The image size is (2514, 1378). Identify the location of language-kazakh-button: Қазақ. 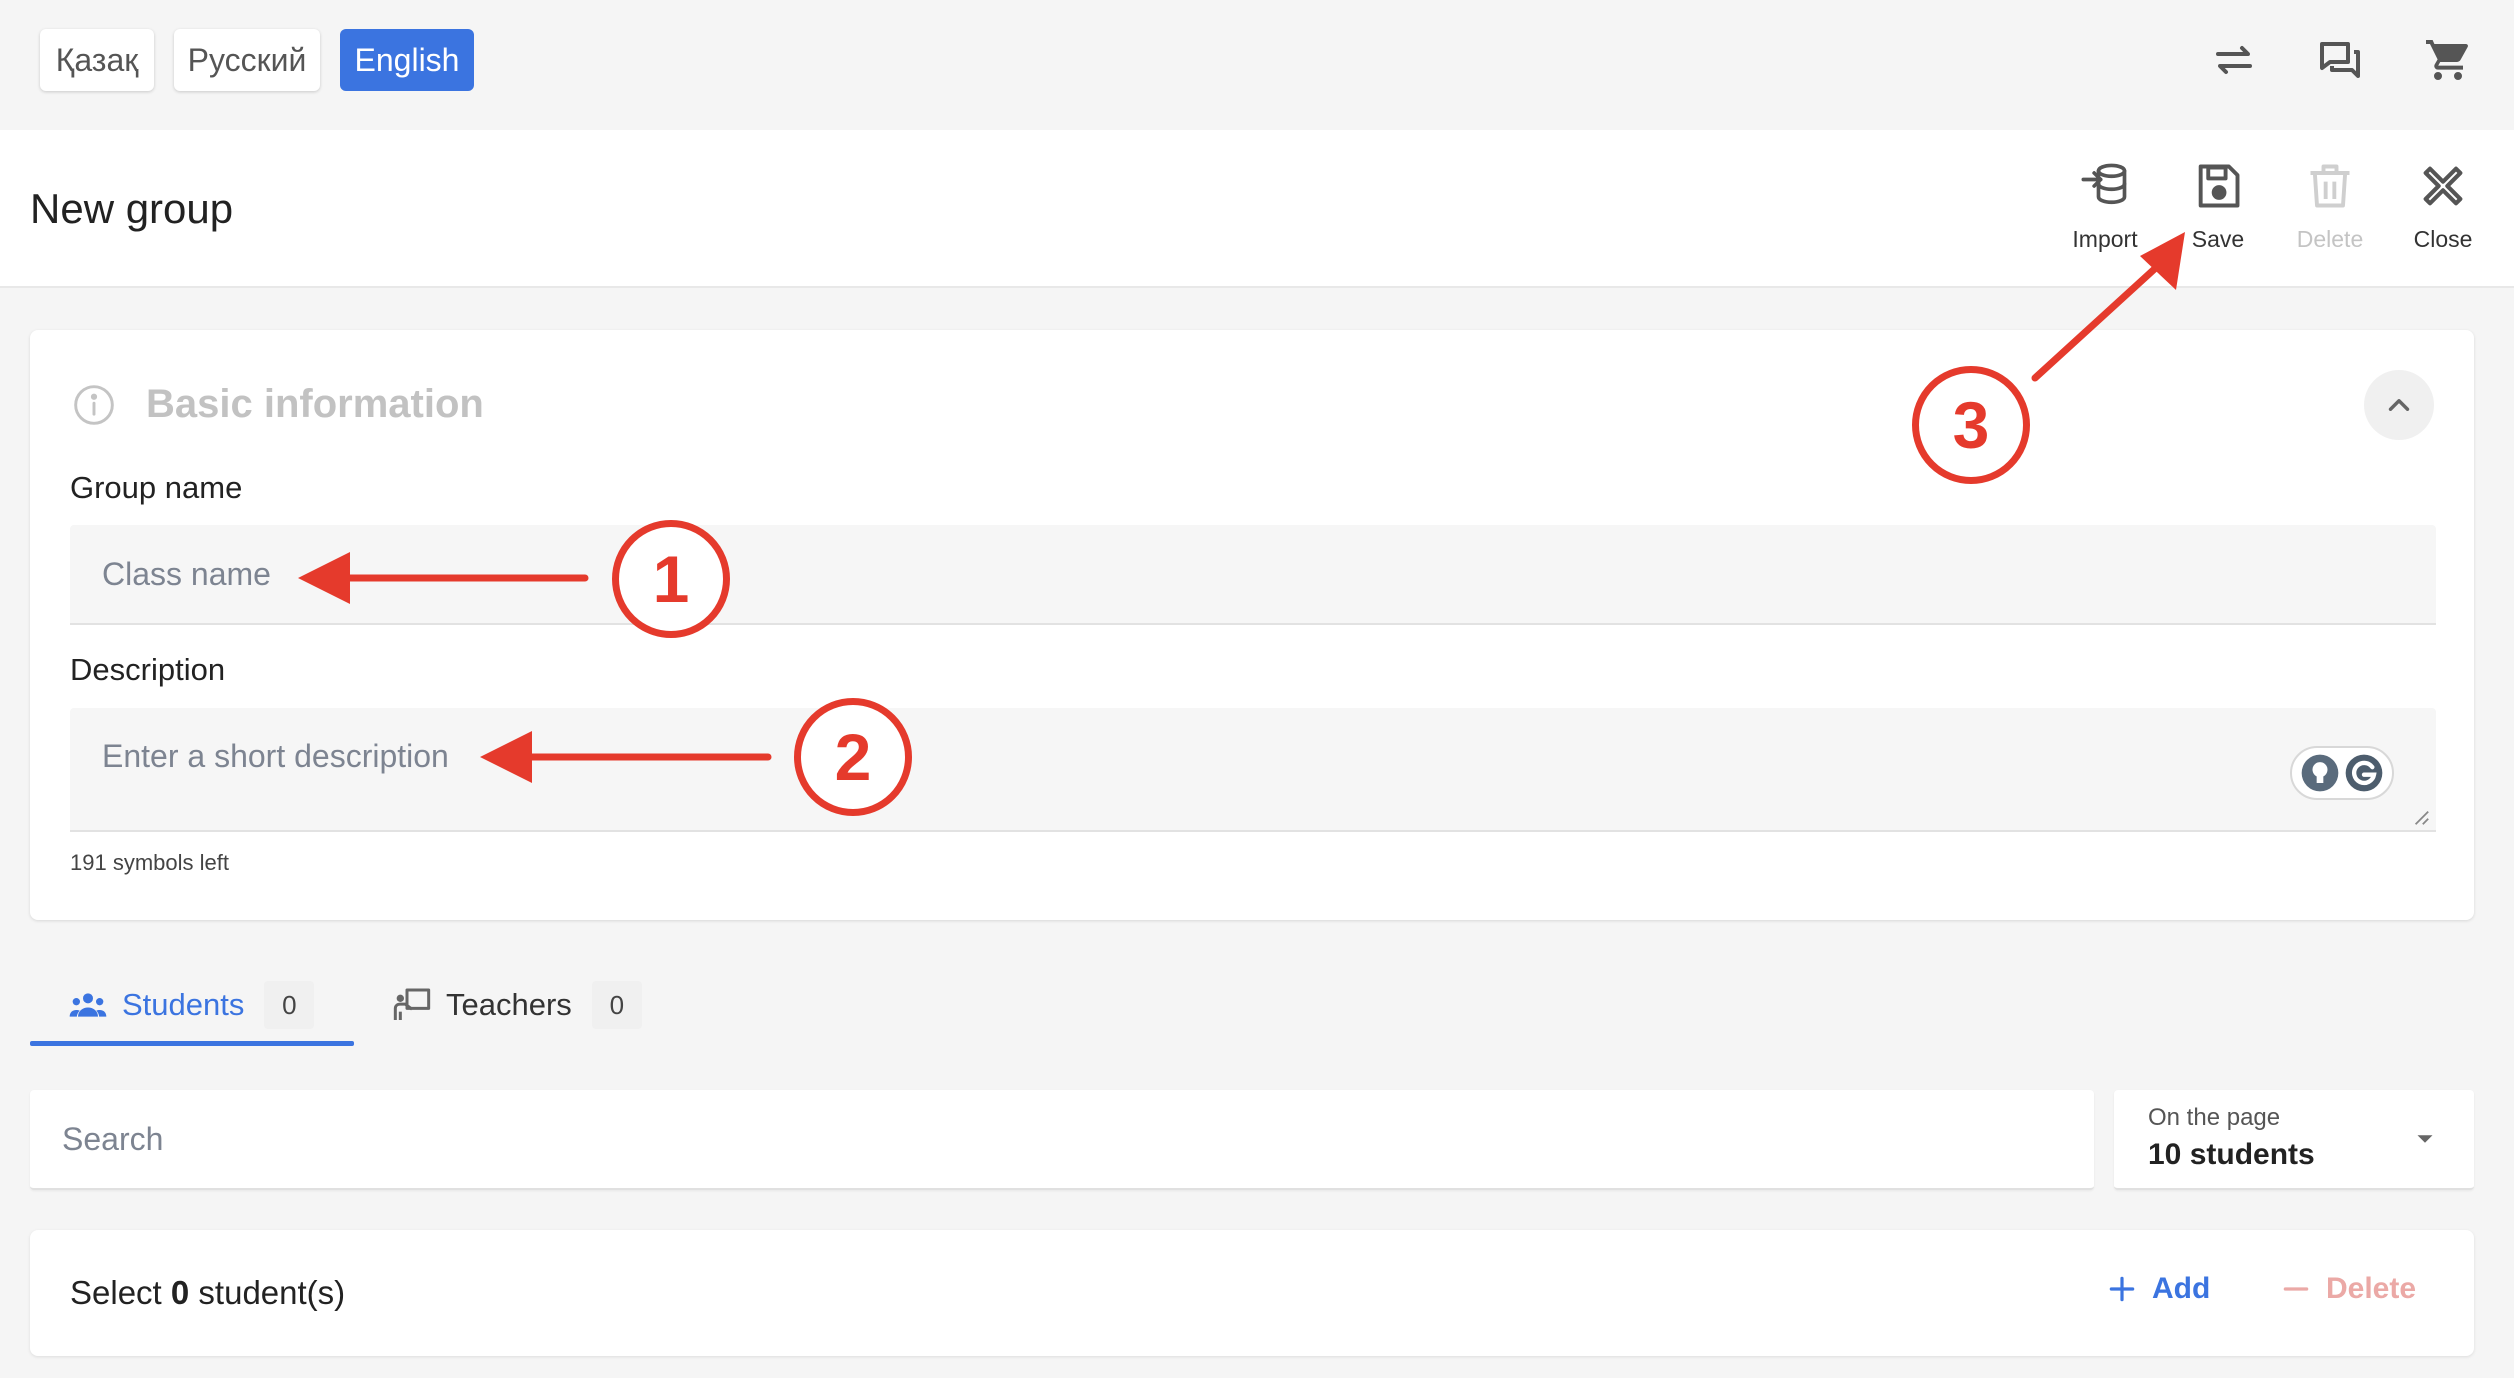
(97, 60).